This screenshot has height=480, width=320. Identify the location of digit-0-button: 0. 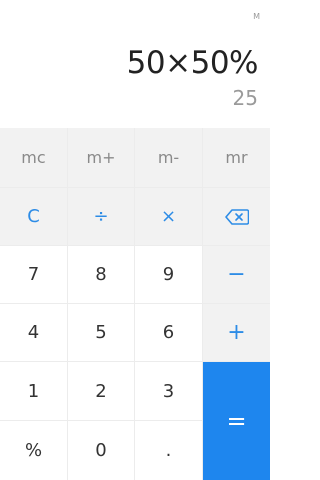
(101, 450).